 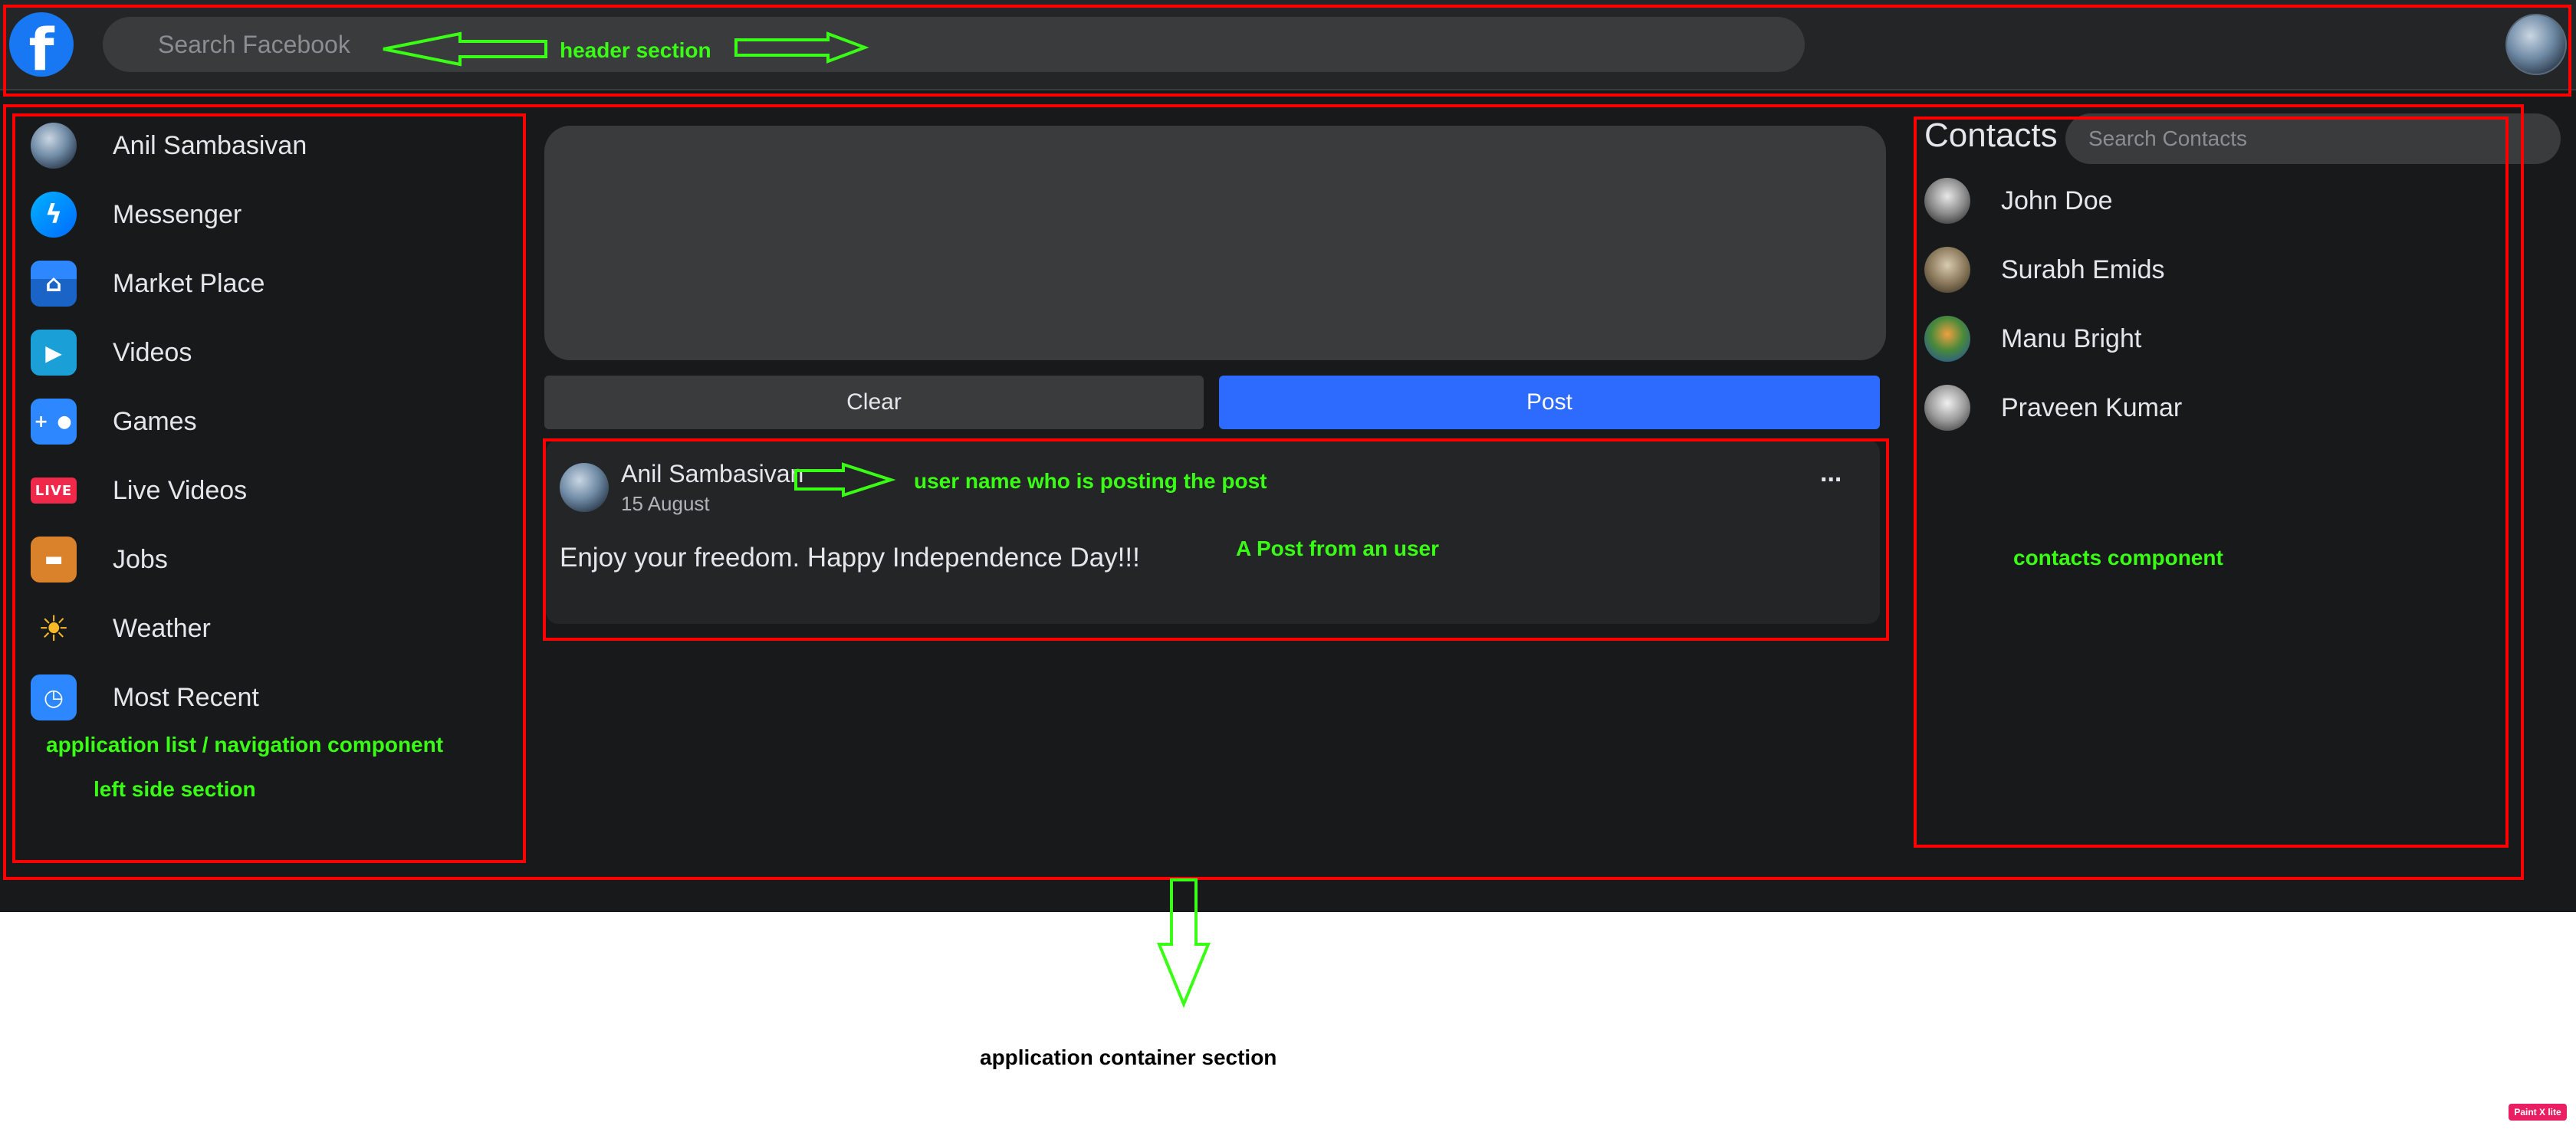 I want to click on annotation-post-from-user: A Post from an user, so click(x=1338, y=548).